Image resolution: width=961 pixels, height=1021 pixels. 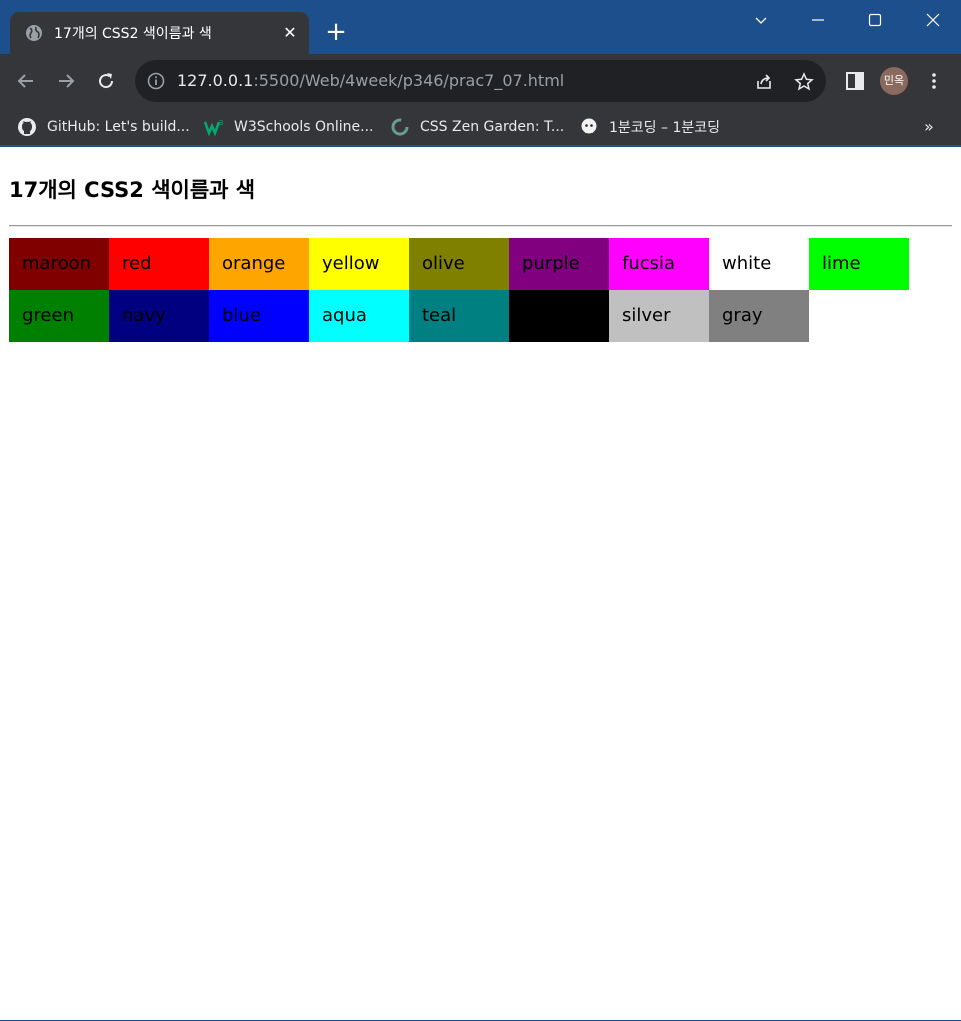 What do you see at coordinates (459, 316) in the screenshot?
I see `color-swatch-teal: teal` at bounding box center [459, 316].